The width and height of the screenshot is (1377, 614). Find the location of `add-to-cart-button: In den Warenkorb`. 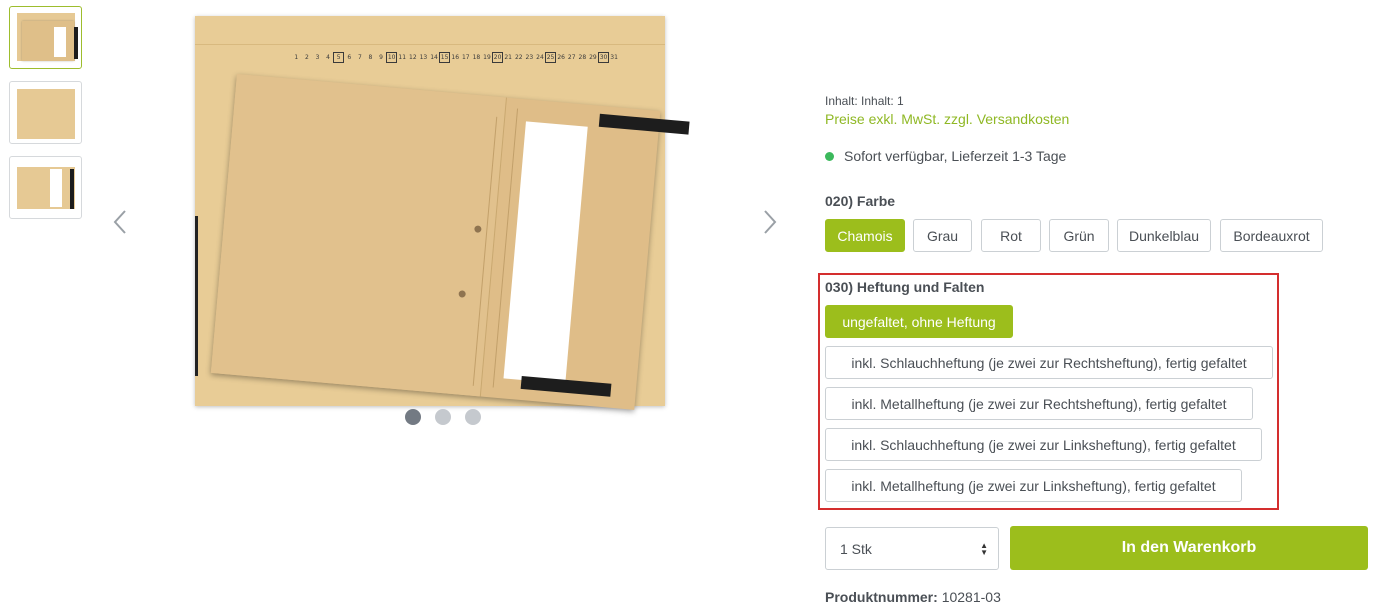

add-to-cart-button: In den Warenkorb is located at coordinates (1189, 548).